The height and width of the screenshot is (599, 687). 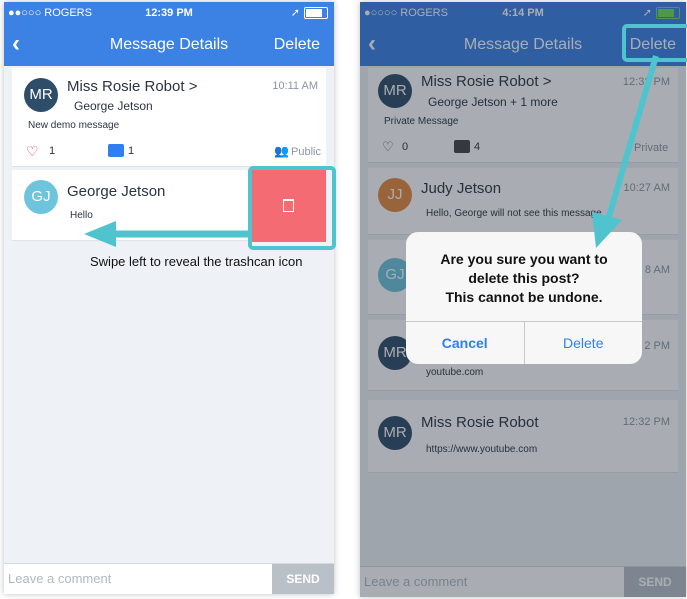 I want to click on dialog-line: This cannot be undone., so click(x=524, y=297).